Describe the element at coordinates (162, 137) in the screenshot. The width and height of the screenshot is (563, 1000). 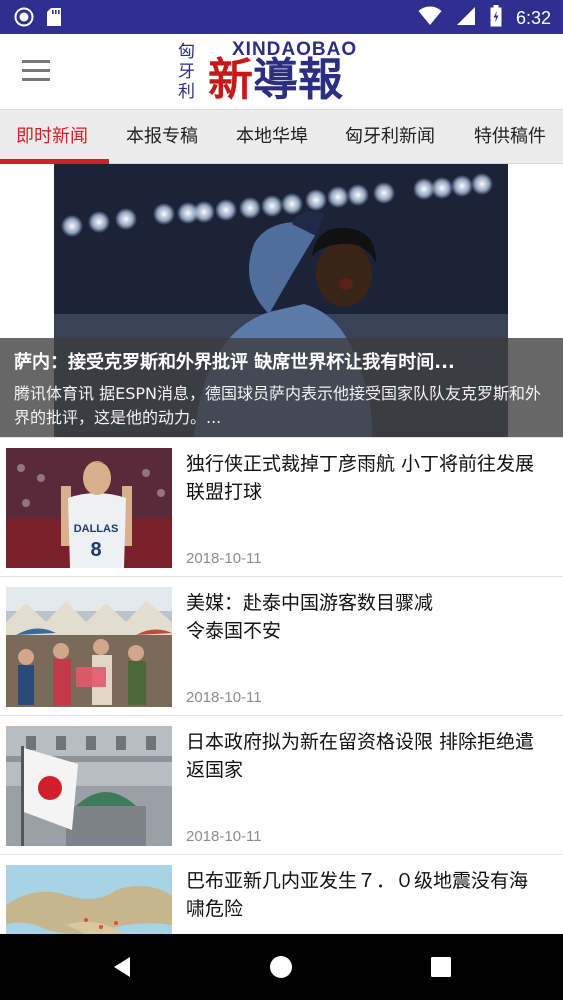
I see `tab-exclusive: 本报专稿` at that location.